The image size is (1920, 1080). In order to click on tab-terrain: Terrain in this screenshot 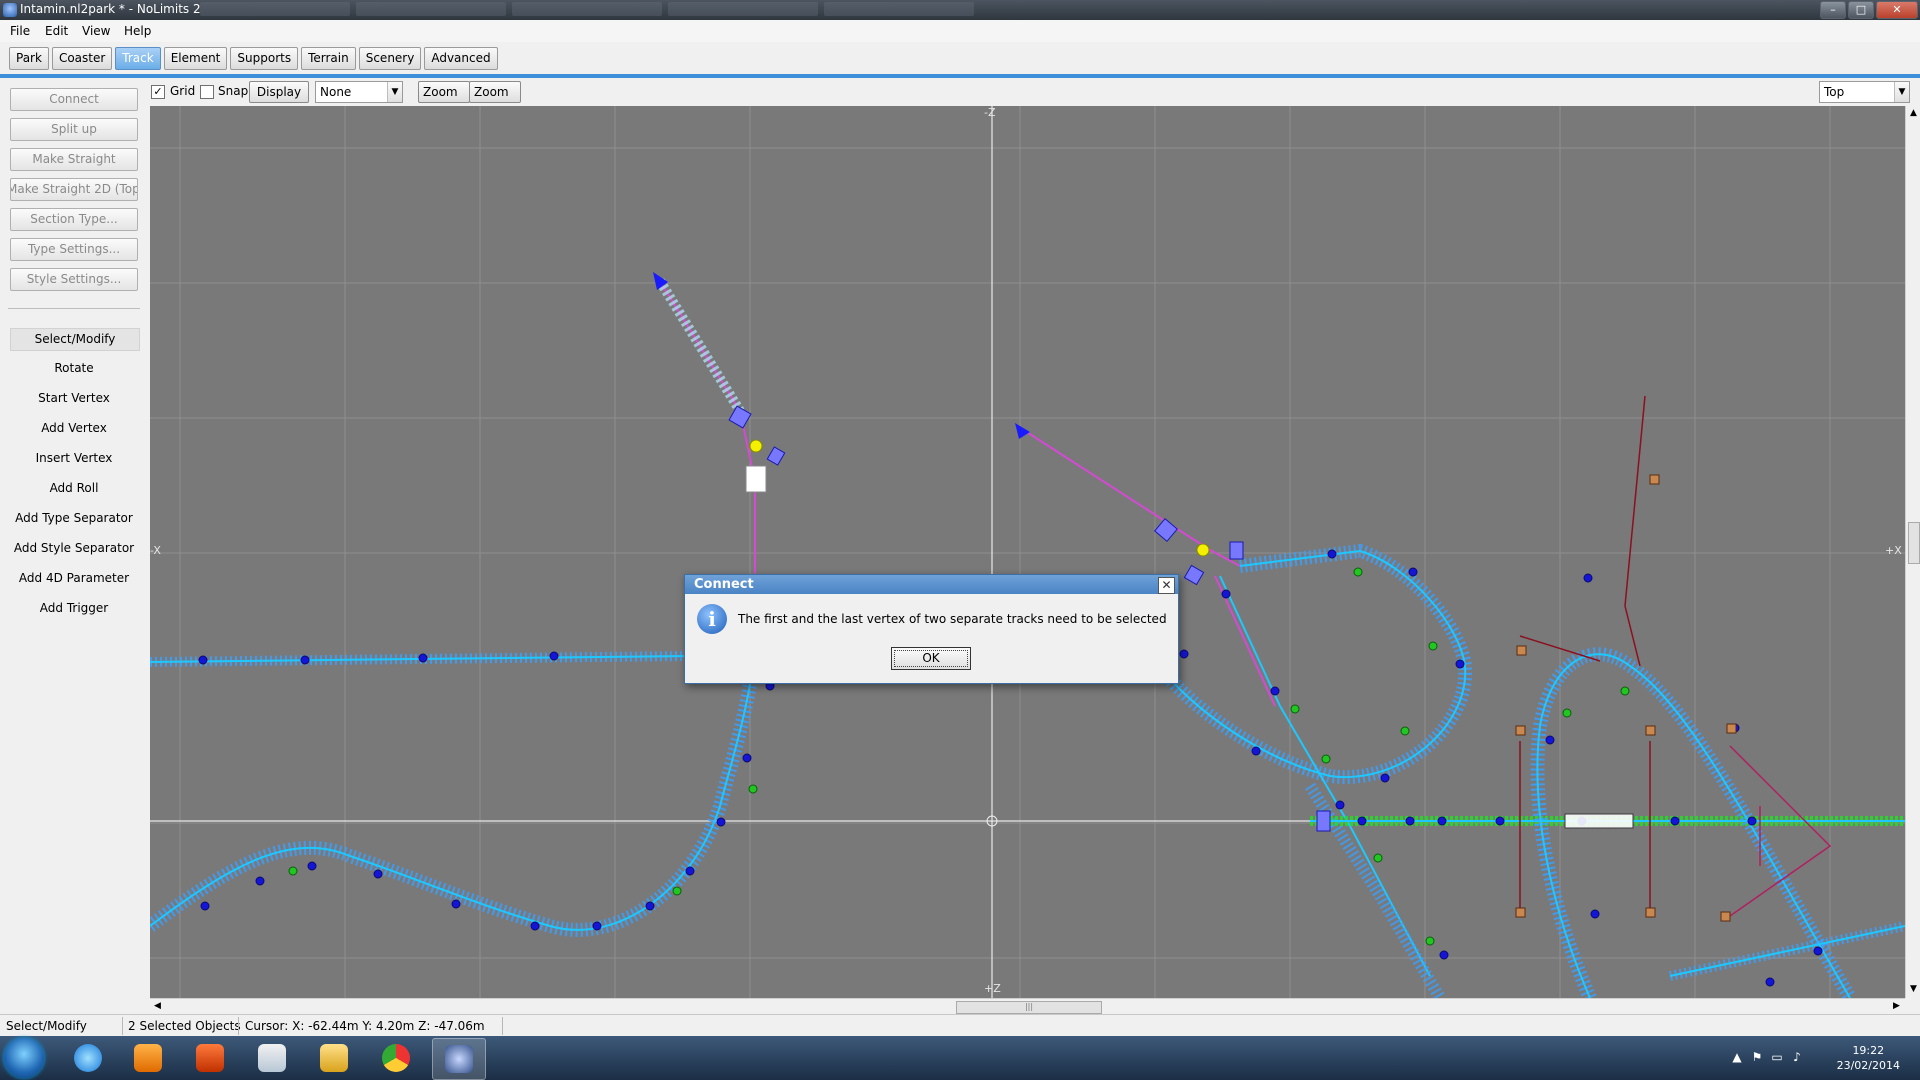, I will do `click(328, 58)`.